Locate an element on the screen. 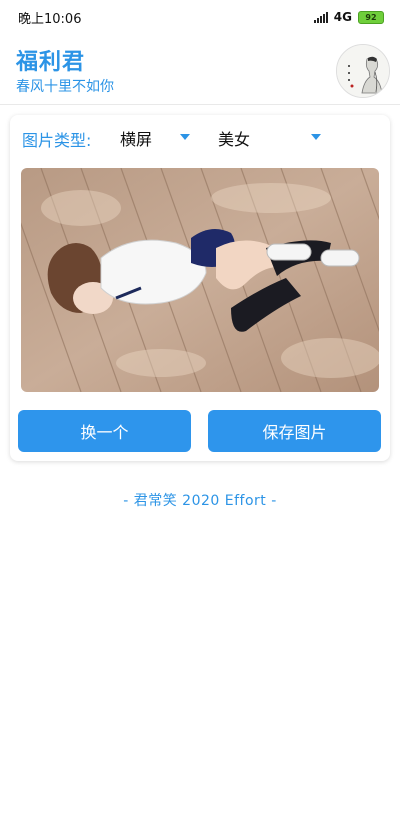 This screenshot has width=400, height=832. category-dropdown-value: 美女 is located at coordinates (234, 139).